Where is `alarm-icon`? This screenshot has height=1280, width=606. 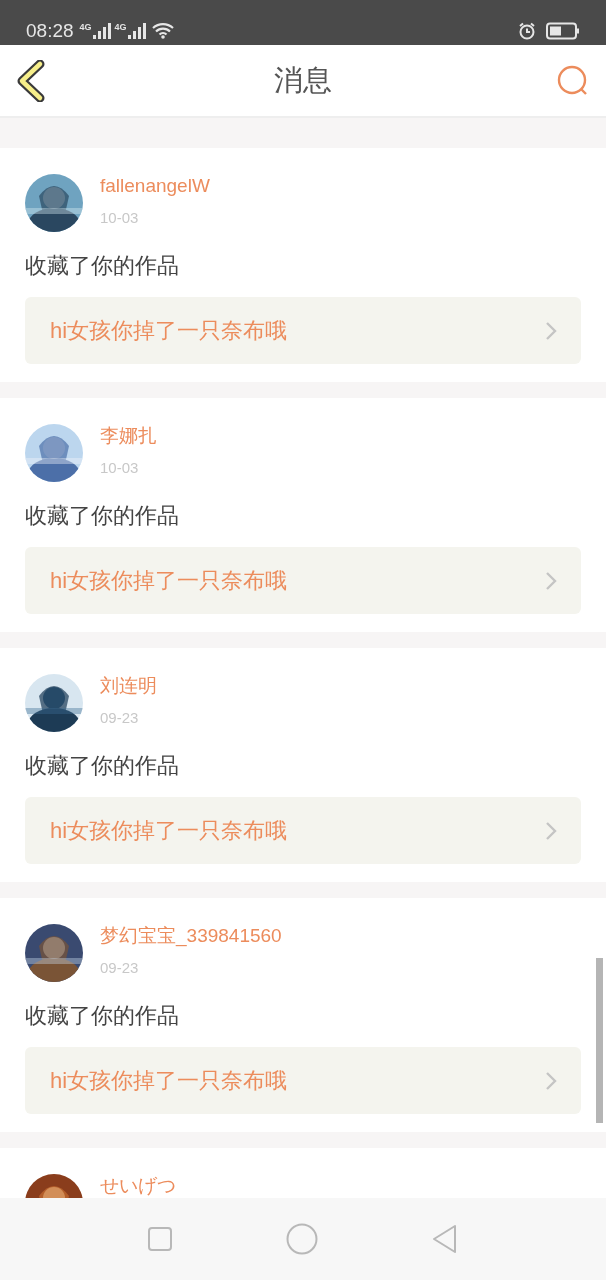
alarm-icon is located at coordinates (527, 30).